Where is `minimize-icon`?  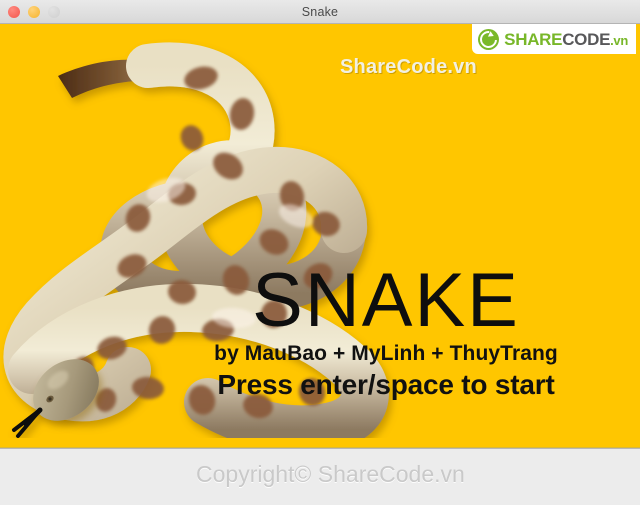
minimize-icon is located at coordinates (34, 11).